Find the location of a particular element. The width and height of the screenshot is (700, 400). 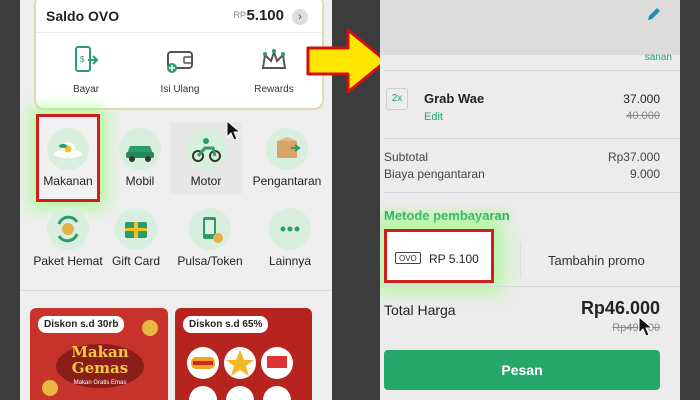

service-mobil-label: Mobil is located at coordinates (140, 181).